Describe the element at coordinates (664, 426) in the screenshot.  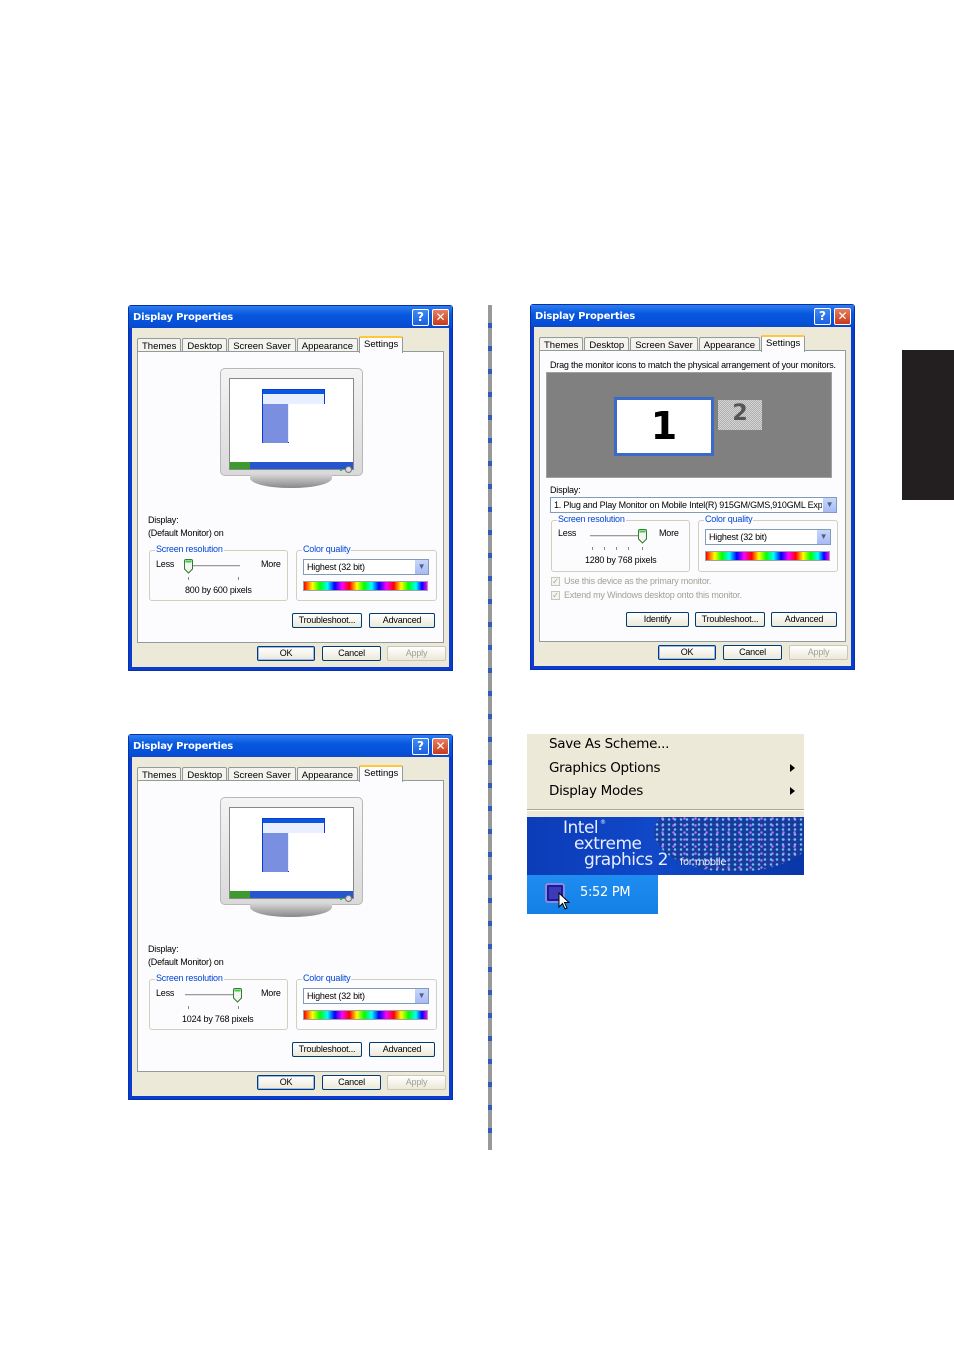
I see `monitor-1-icon: 1` at that location.